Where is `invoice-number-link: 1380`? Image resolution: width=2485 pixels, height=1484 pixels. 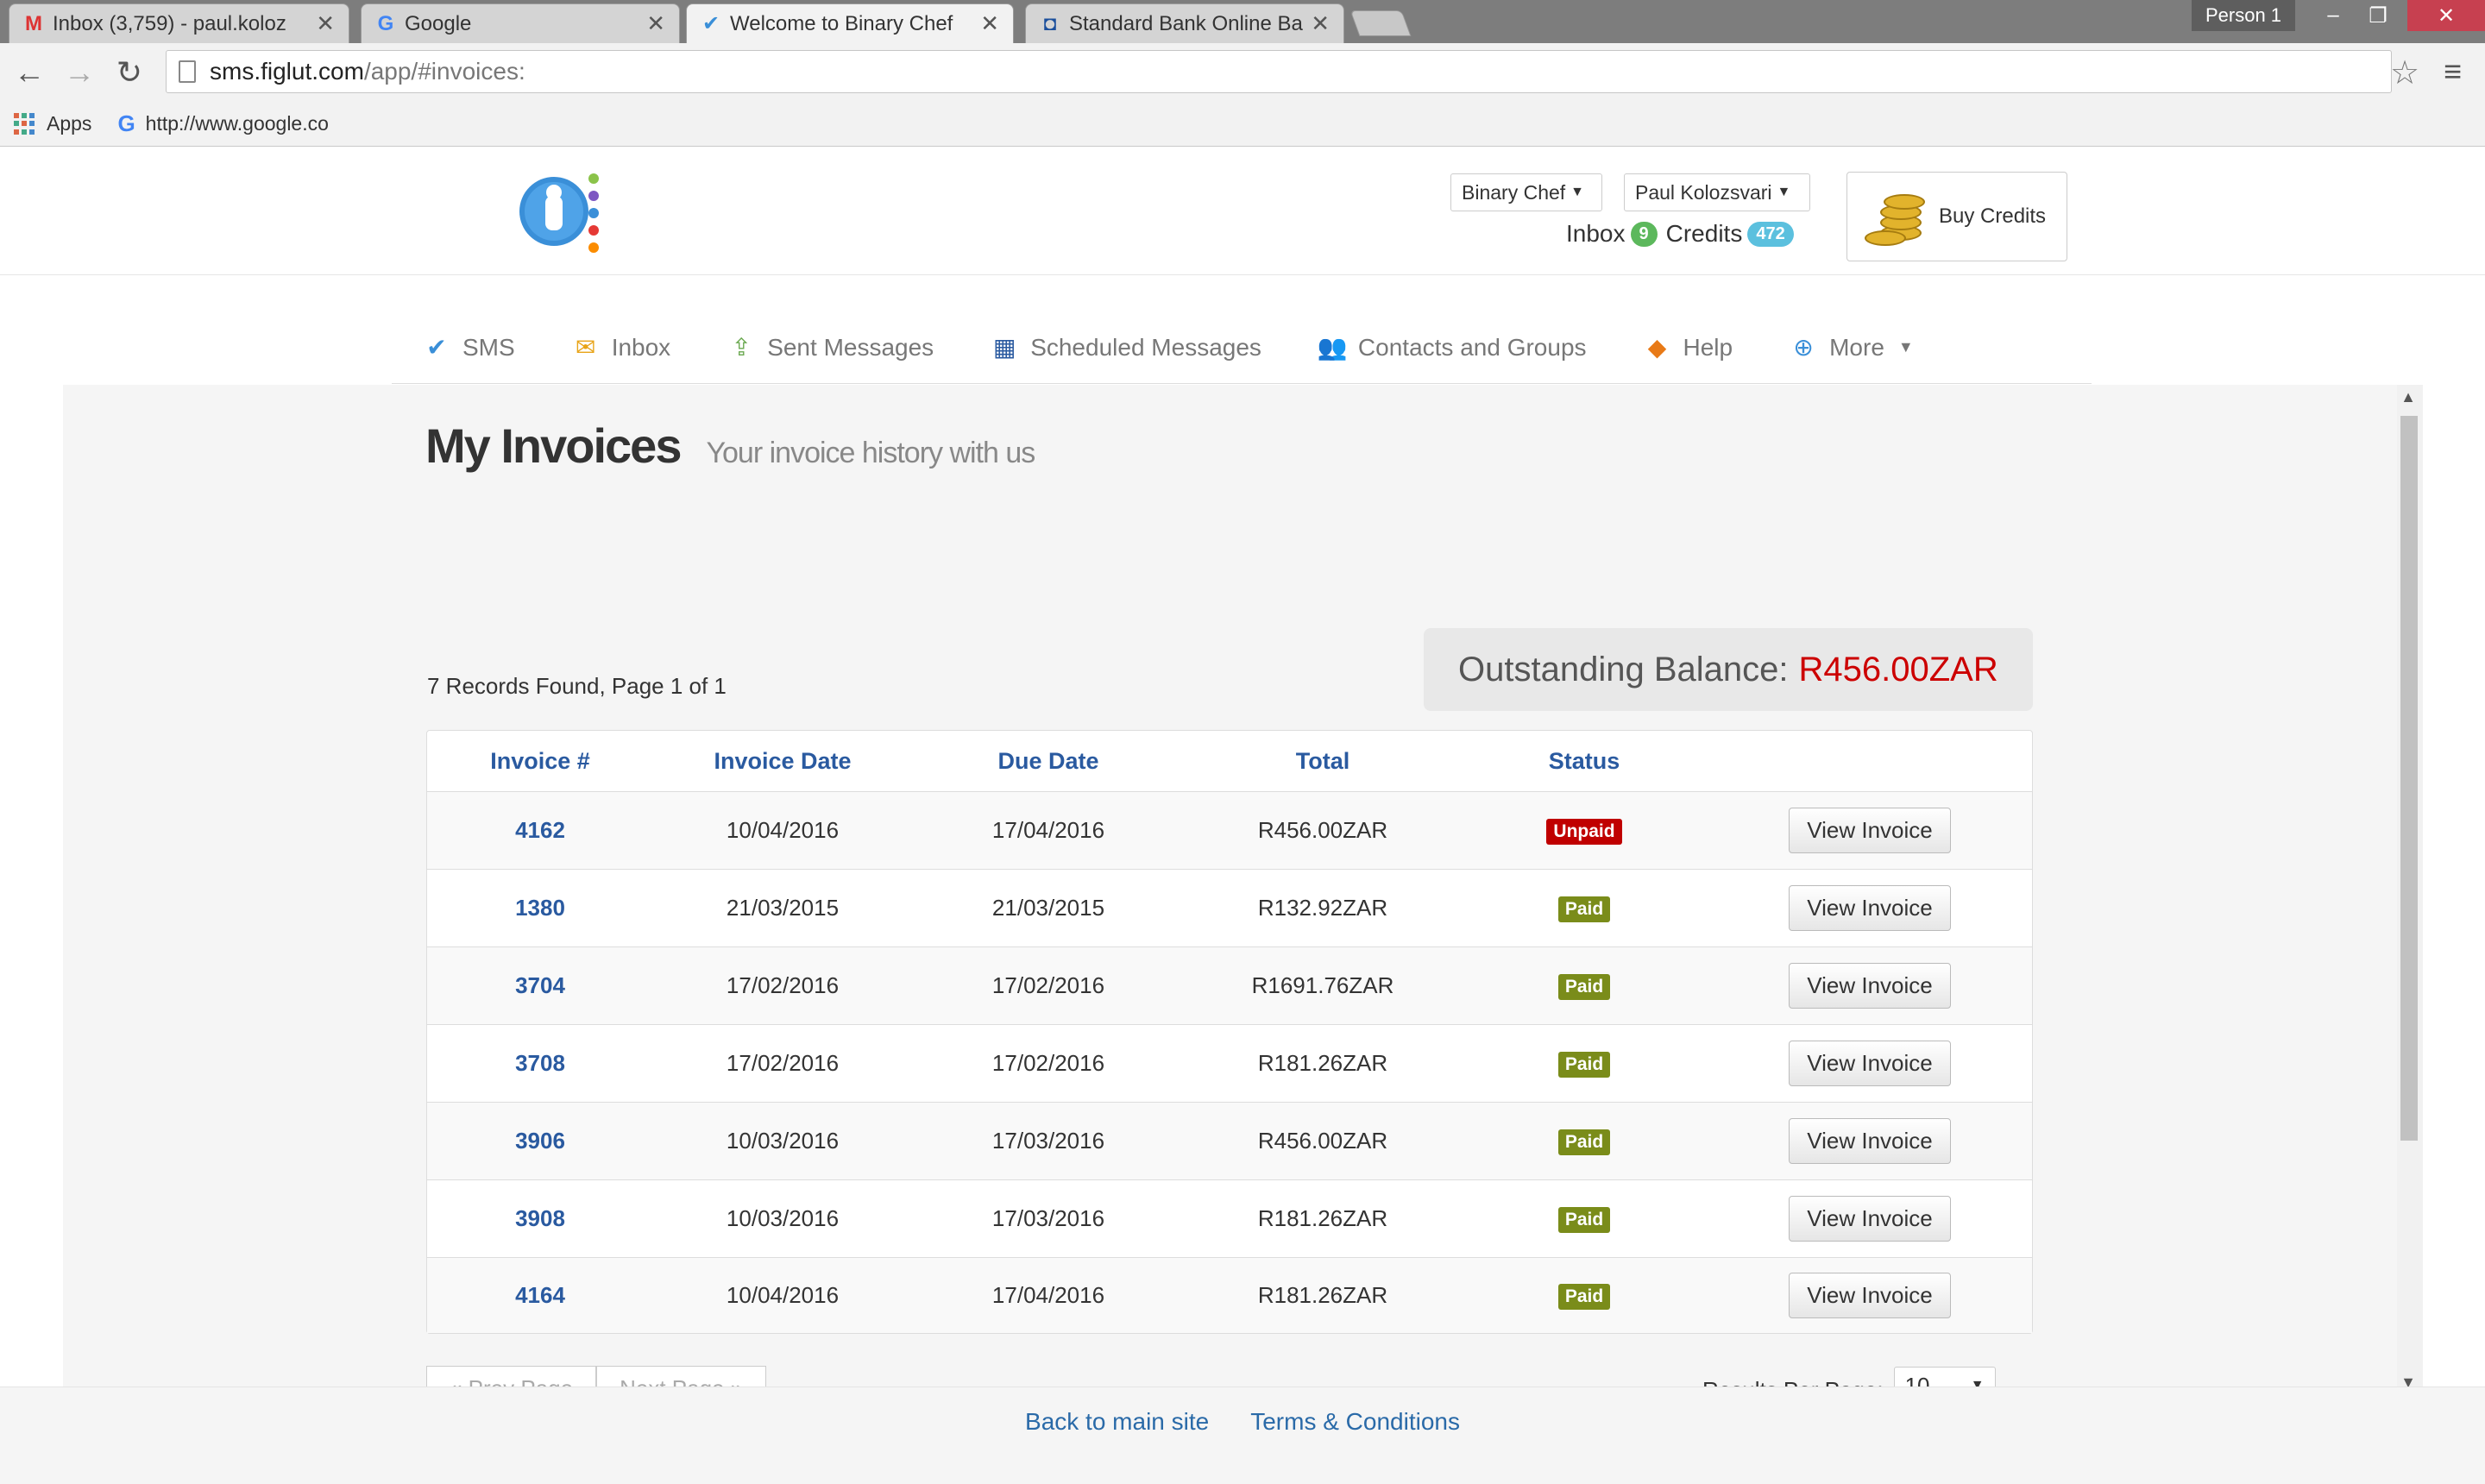 invoice-number-link: 1380 is located at coordinates (540, 908).